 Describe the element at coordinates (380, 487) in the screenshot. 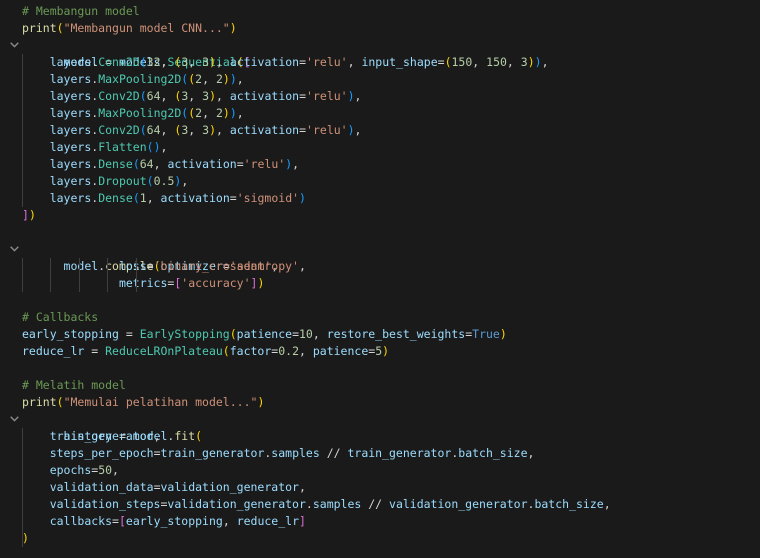

I see `code-line: validation_data=validation_generator,` at that location.